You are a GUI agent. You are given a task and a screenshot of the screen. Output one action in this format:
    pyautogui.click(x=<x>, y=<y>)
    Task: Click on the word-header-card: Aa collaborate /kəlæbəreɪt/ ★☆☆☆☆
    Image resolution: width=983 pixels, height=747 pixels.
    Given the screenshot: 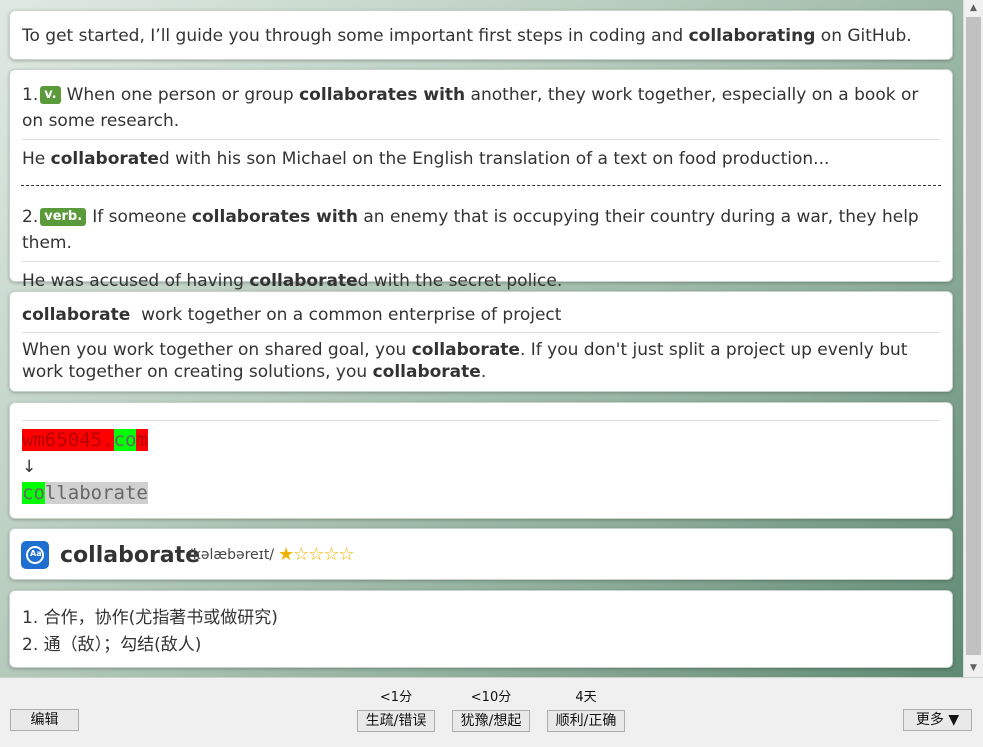 What is the action you would take?
    pyautogui.click(x=481, y=554)
    